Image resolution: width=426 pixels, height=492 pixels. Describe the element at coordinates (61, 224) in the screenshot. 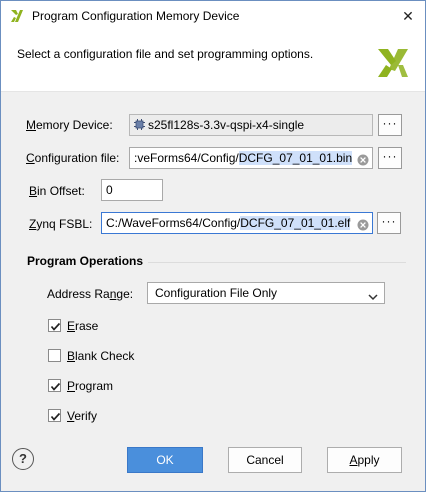

I see `zynq-fsbl-label: Zynq FSBL:` at that location.